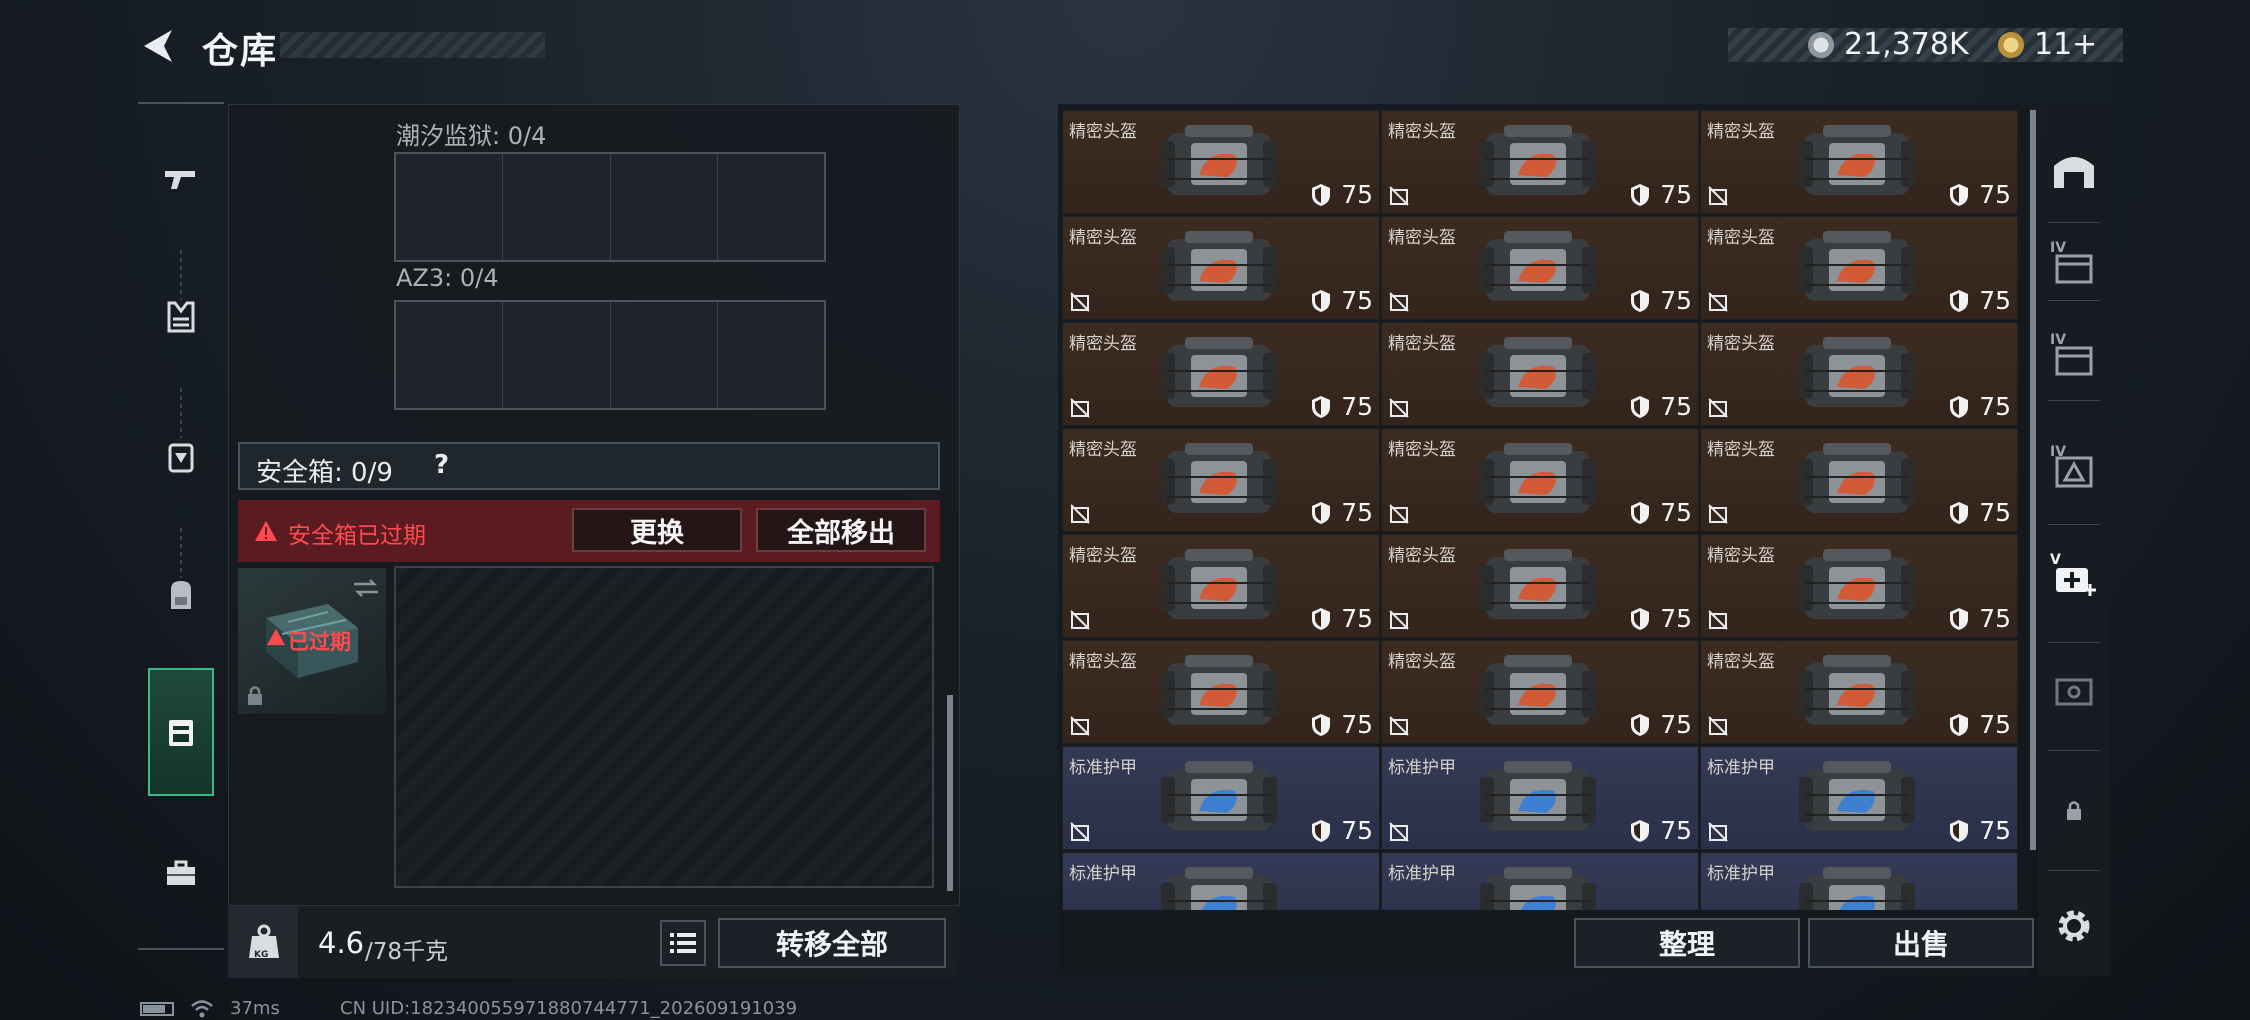 The width and height of the screenshot is (2250, 1020). I want to click on rnav-locked, so click(2074, 810).